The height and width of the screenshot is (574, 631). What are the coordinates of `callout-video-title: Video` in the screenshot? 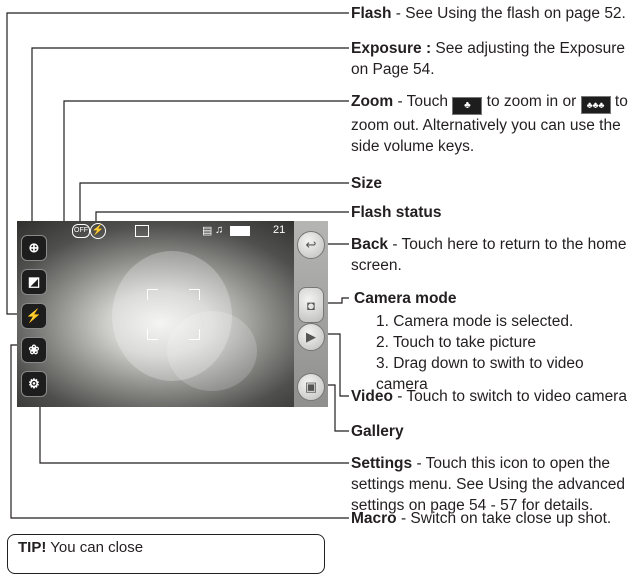 It's located at (372, 396).